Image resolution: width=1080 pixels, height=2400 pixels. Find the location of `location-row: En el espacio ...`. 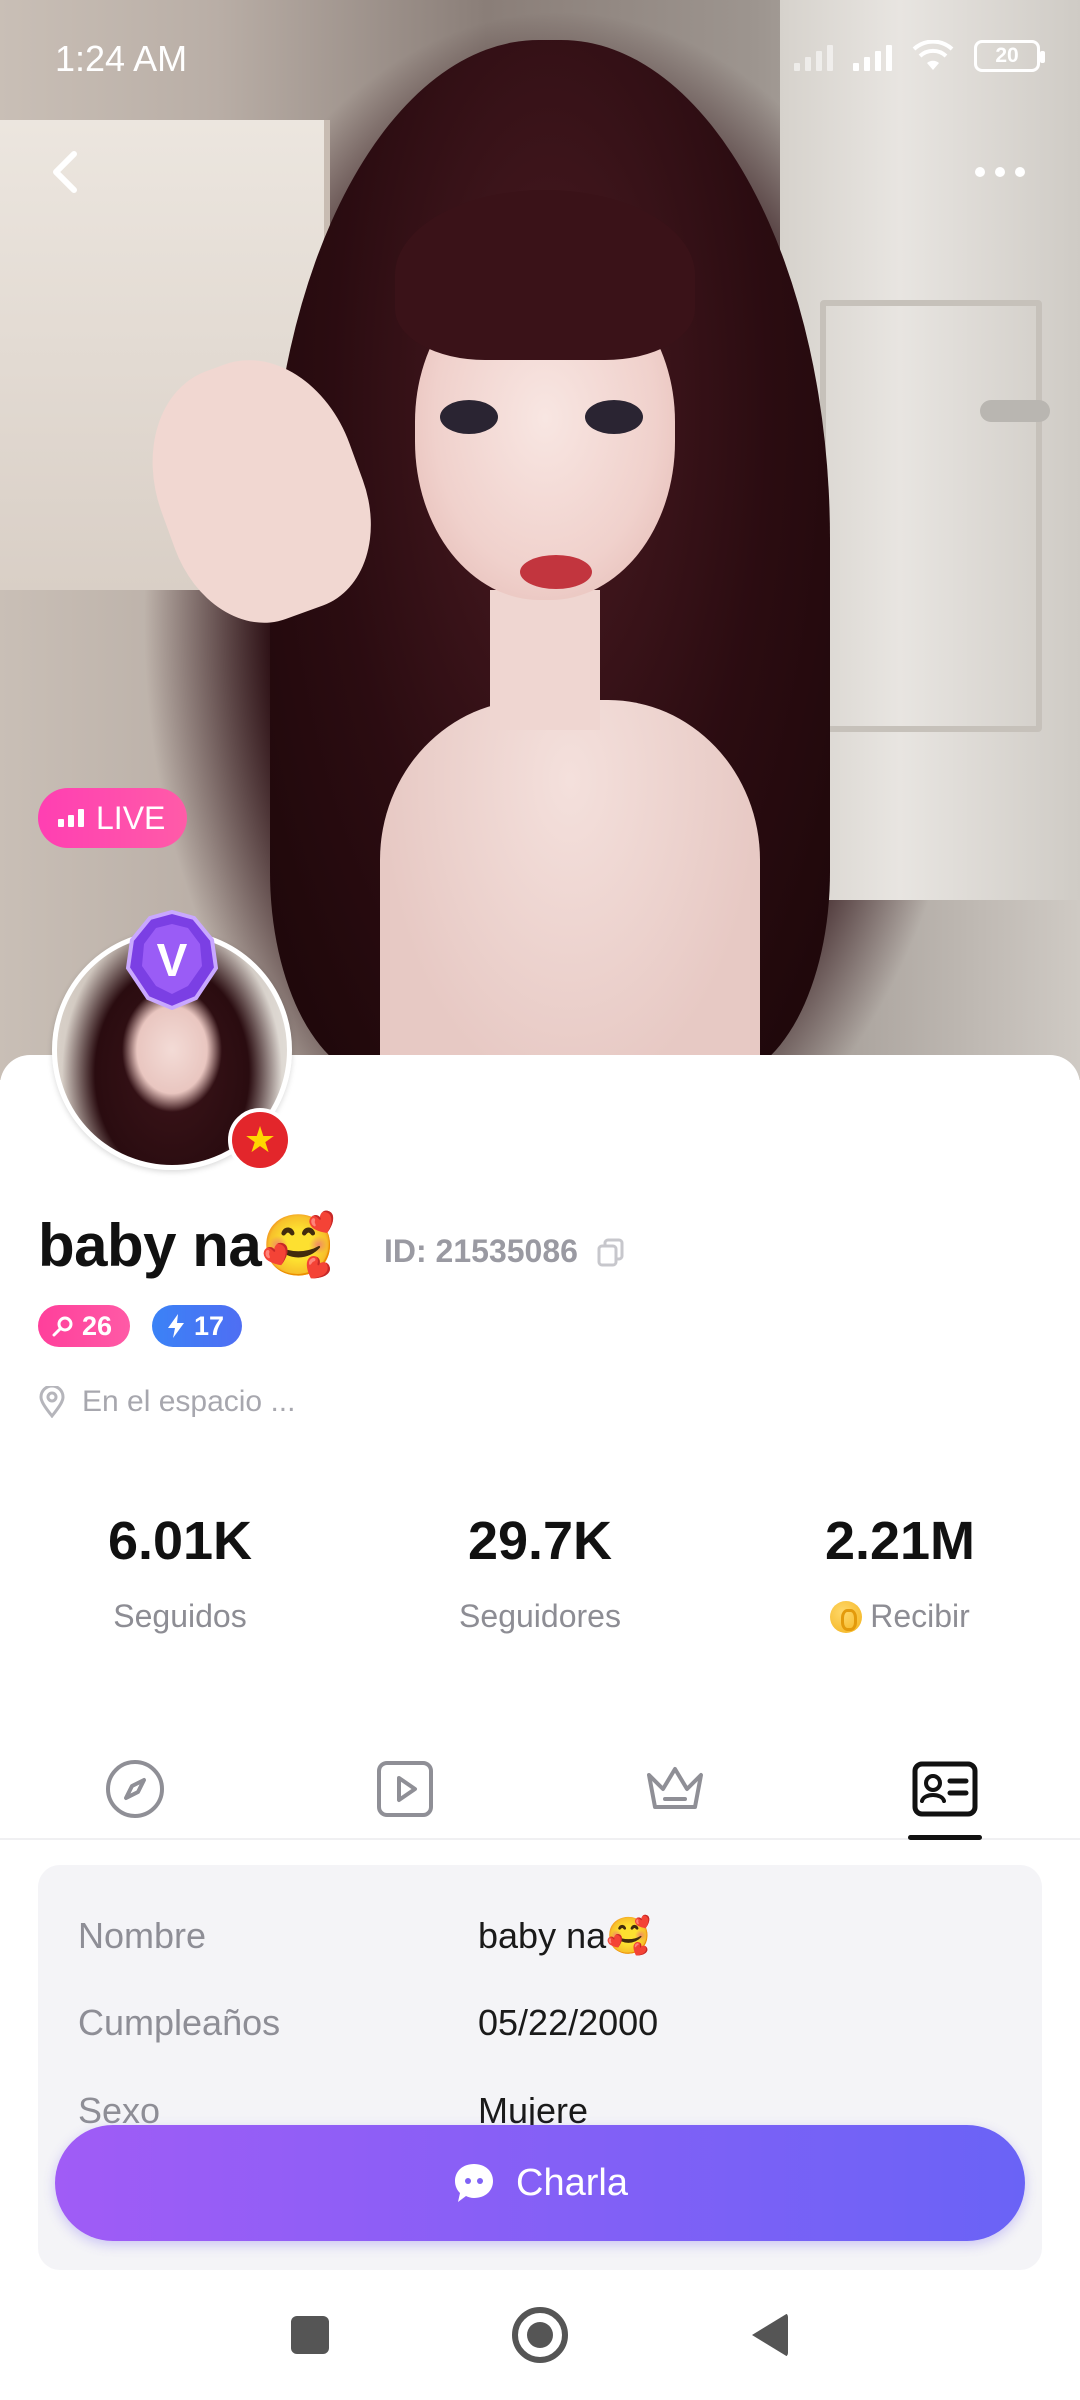

location-row: En el espacio ... is located at coordinates (166, 1402).